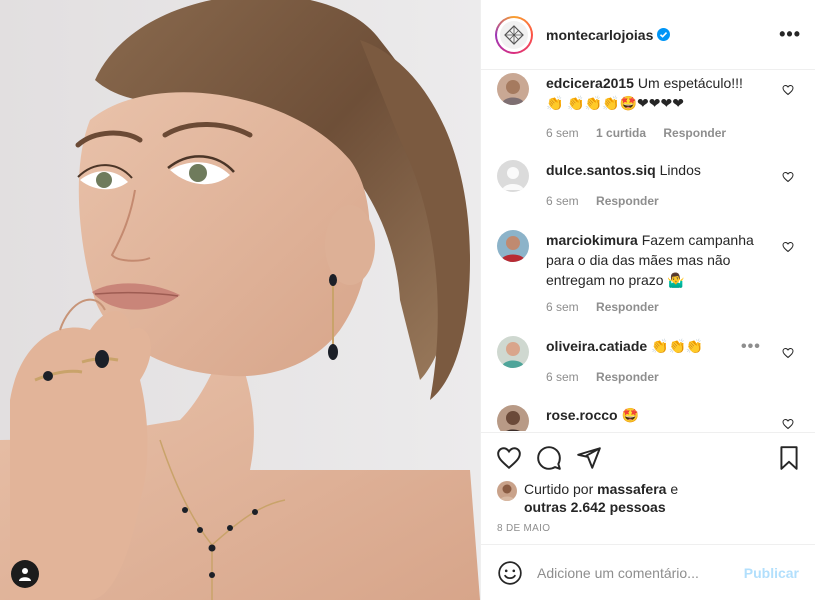 Image resolution: width=815 pixels, height=600 pixels. I want to click on comment-text: 🤩, so click(630, 415).